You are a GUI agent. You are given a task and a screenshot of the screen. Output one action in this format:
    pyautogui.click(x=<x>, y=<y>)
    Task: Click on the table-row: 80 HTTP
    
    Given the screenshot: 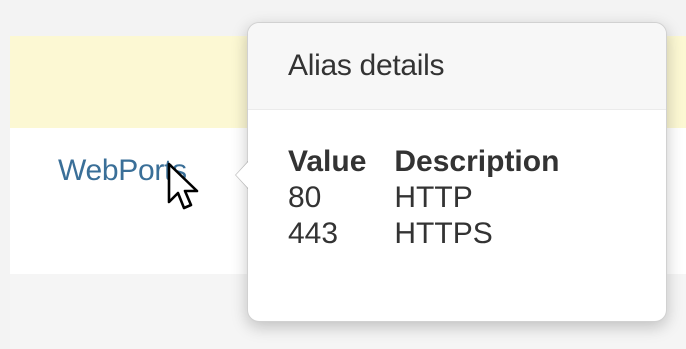 What is the action you would take?
    pyautogui.click(x=423, y=198)
    